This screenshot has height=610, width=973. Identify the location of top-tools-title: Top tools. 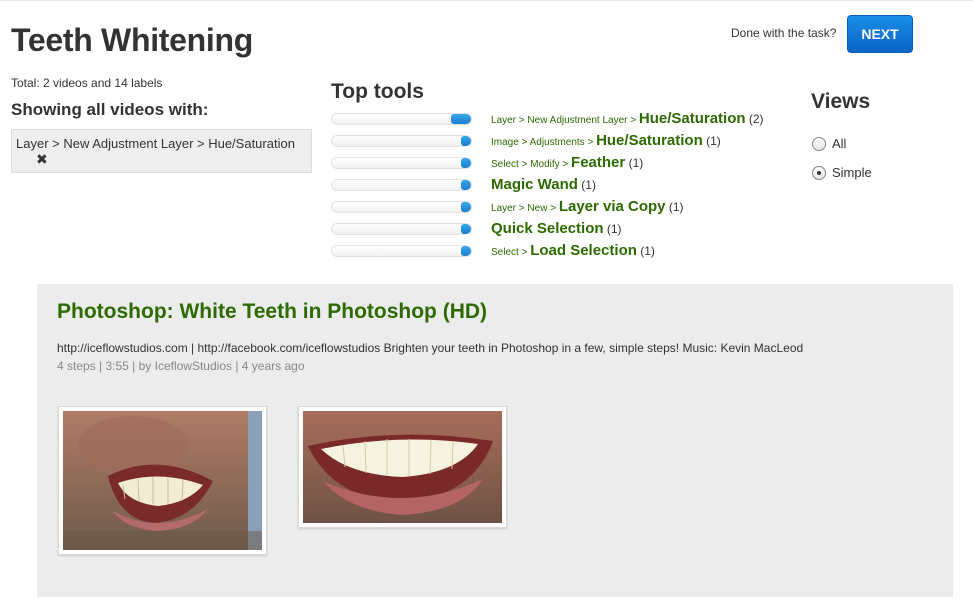
(377, 91).